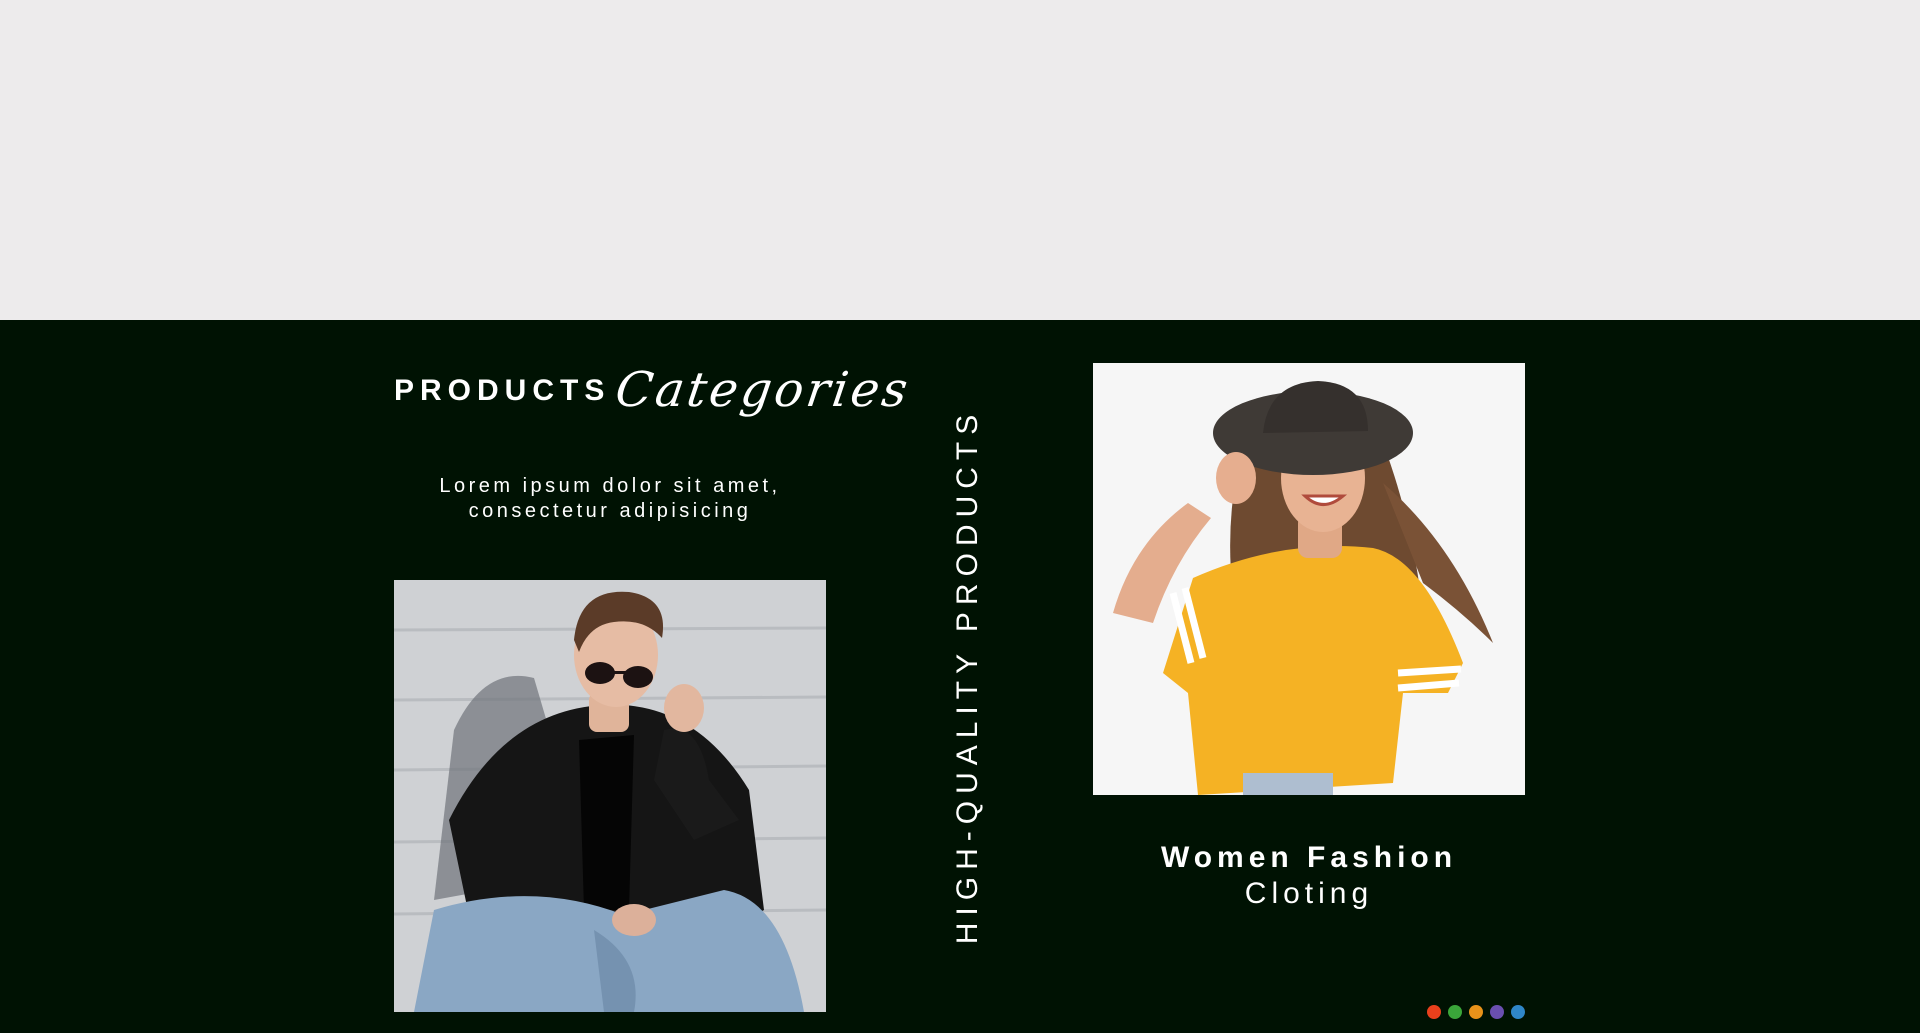 The height and width of the screenshot is (1033, 1920). Describe the element at coordinates (502, 390) in the screenshot. I see `heading-products: PRODUCTS` at that location.